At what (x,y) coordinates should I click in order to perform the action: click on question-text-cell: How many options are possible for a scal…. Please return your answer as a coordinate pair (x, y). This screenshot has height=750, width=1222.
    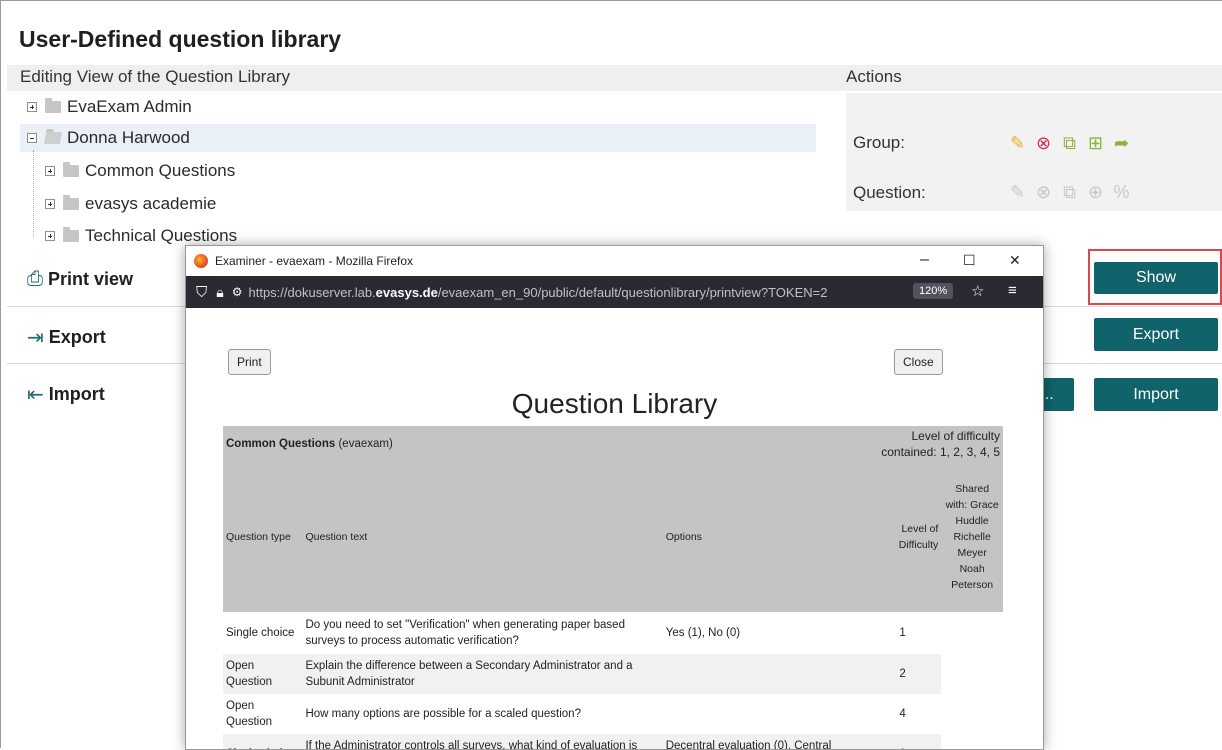
    Looking at the image, I should click on (443, 714).